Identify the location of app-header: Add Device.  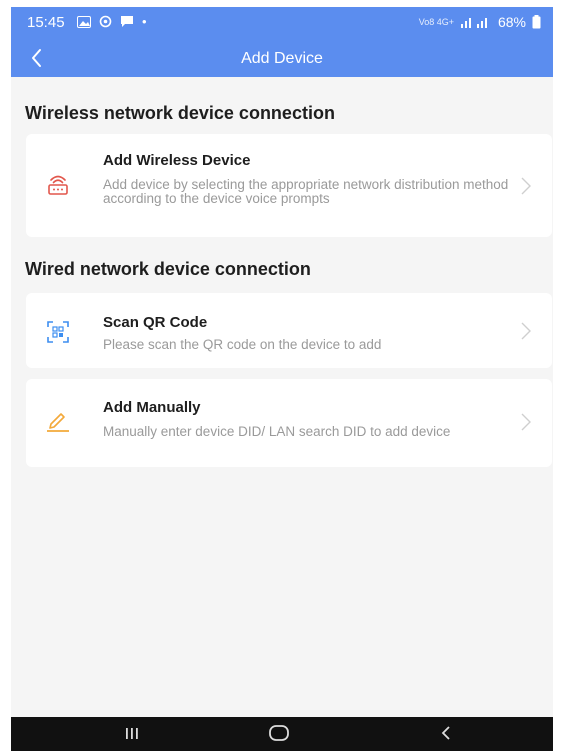
(282, 58).